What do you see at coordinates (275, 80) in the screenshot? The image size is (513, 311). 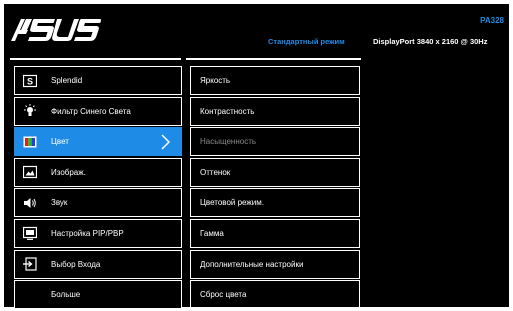 I see `submenu-item-brightness: Яркость` at bounding box center [275, 80].